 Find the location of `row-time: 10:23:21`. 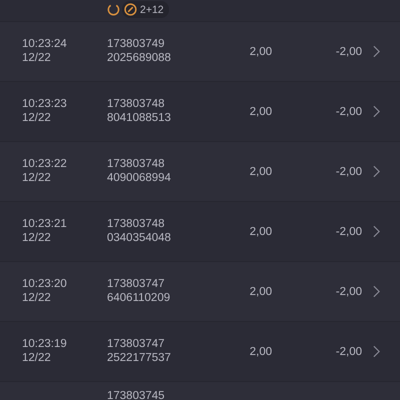

row-time: 10:23:21 is located at coordinates (45, 225).